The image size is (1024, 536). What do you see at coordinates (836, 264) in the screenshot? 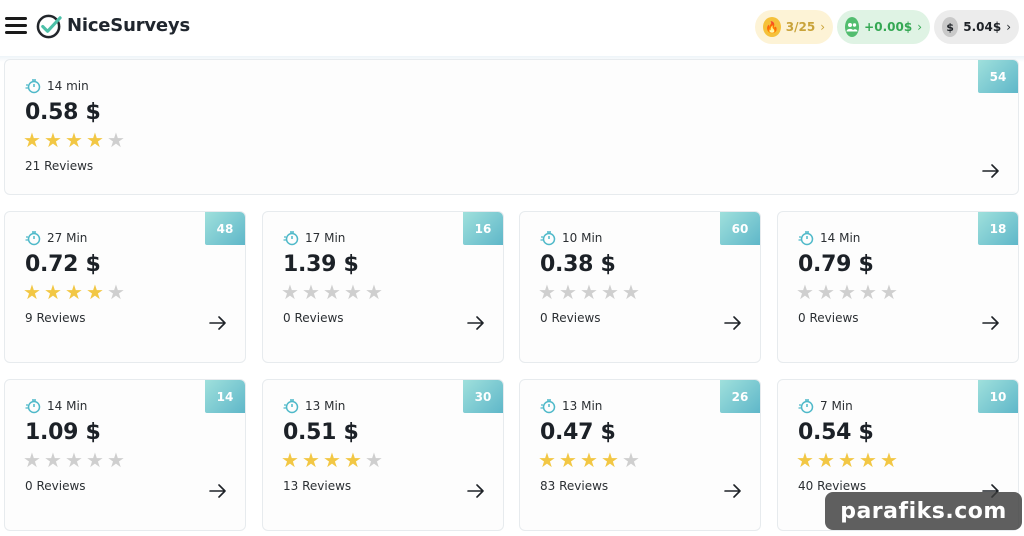
I see `survey-price: 0.79 $` at bounding box center [836, 264].